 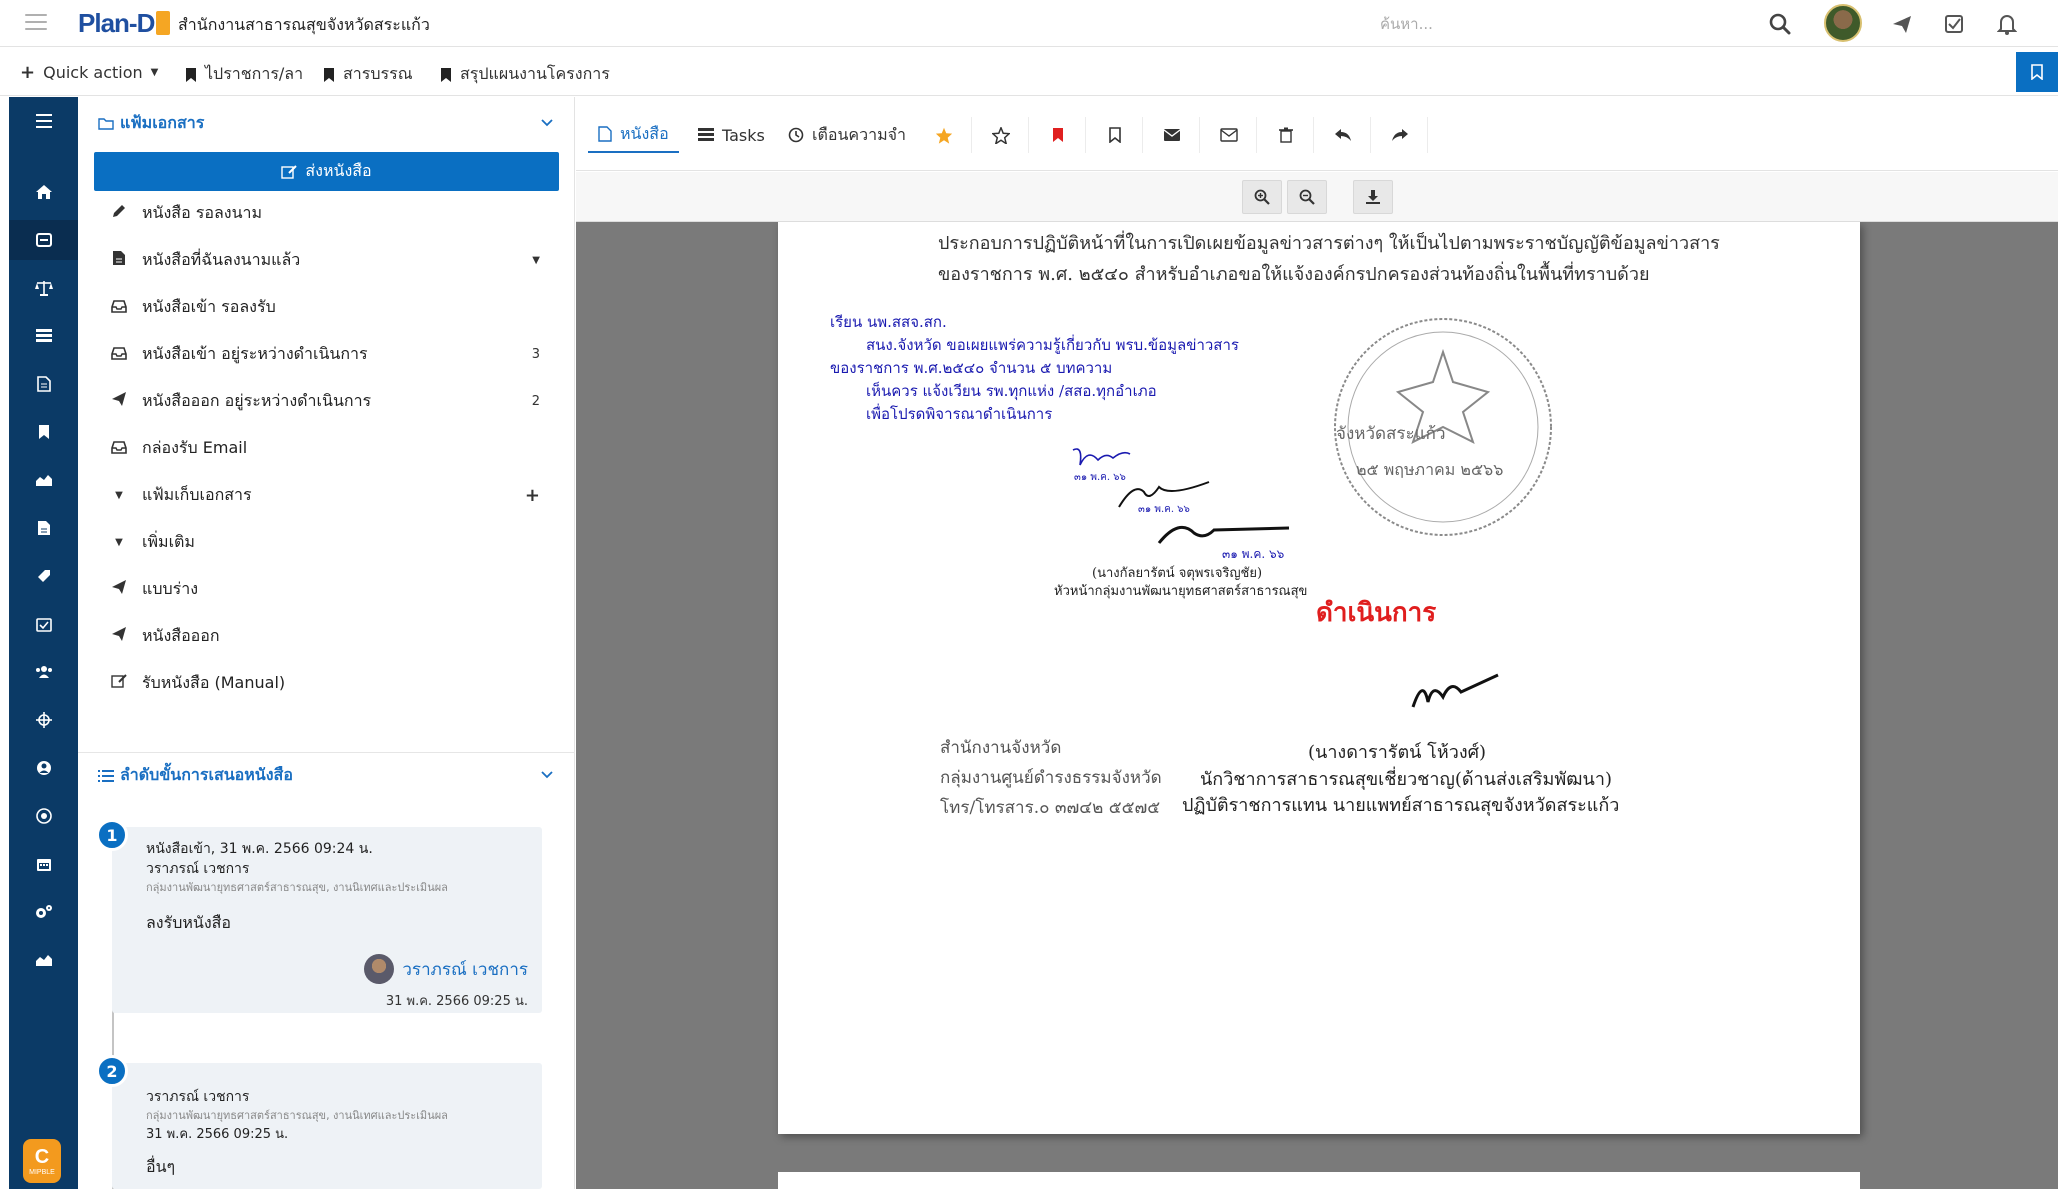 I want to click on forward-icon, so click(x=1400, y=135).